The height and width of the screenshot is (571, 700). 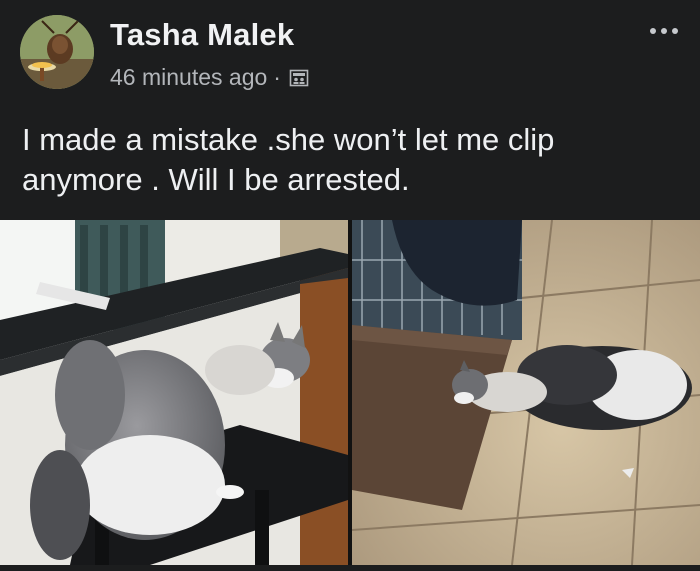 I want to click on author-avatar, so click(x=57, y=52).